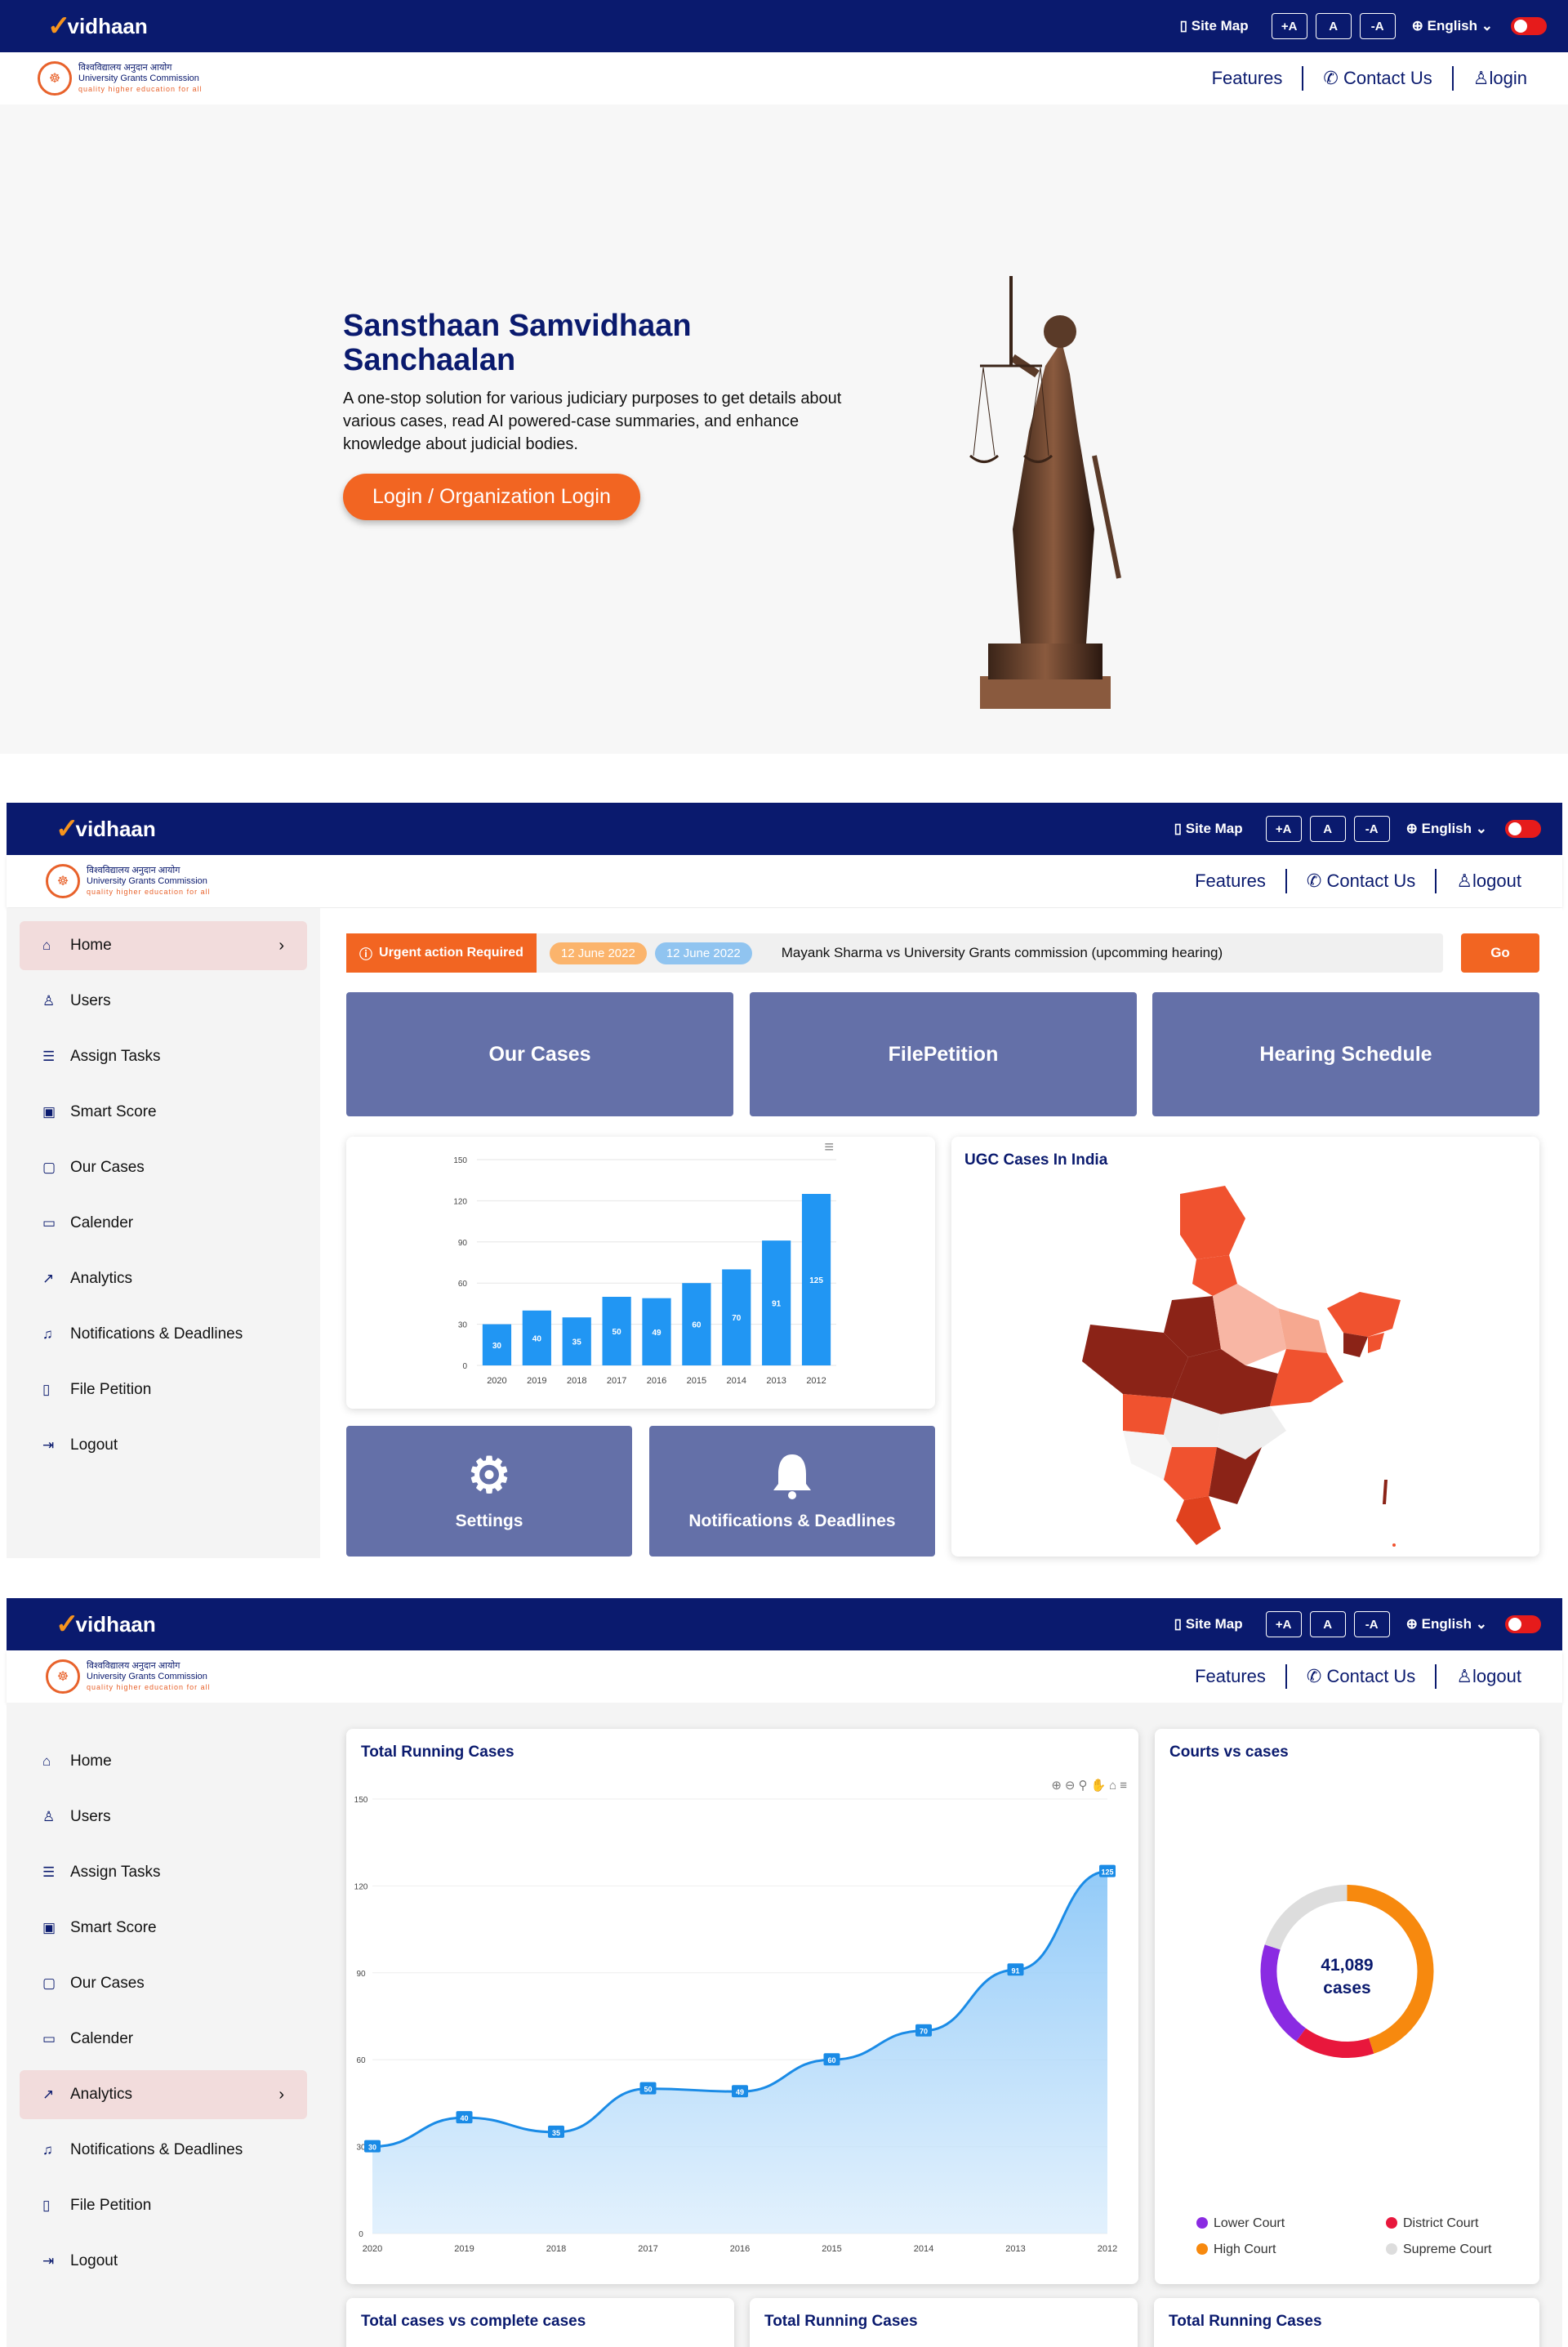 This screenshot has width=1568, height=2347. Describe the element at coordinates (97, 26) in the screenshot. I see `vidhaan-logo: ✓ vidhaan` at that location.